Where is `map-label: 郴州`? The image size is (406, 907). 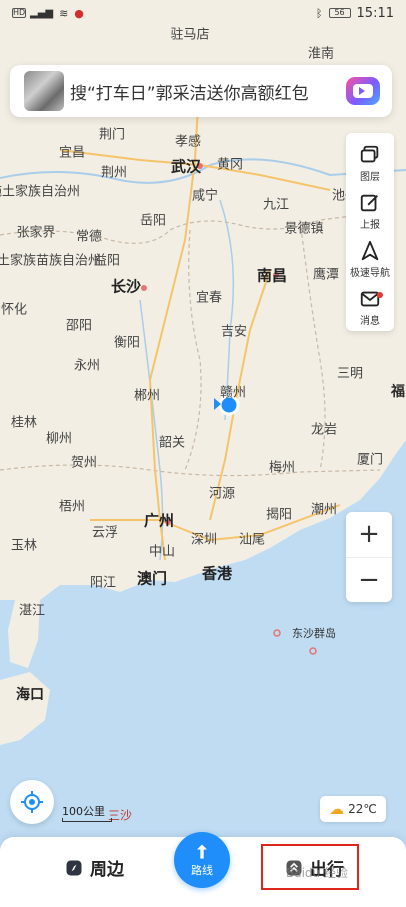 map-label: 郴州 is located at coordinates (147, 394).